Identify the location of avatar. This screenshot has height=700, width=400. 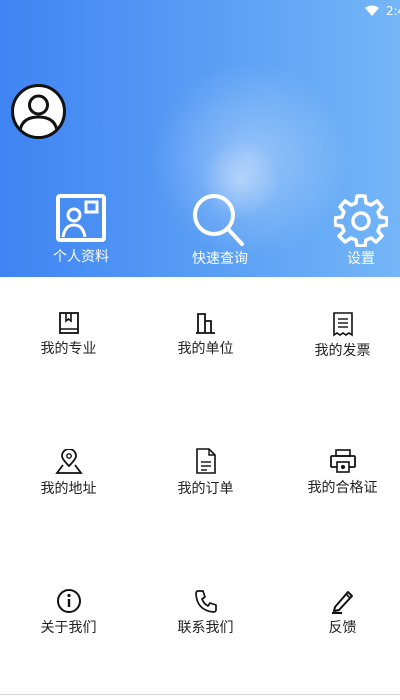
(38, 111).